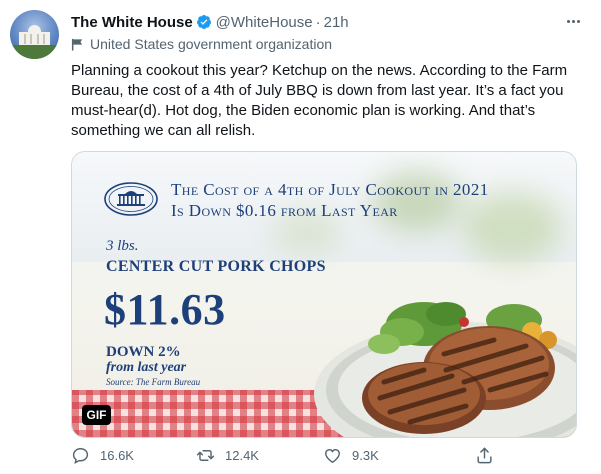 This screenshot has height=474, width=601. What do you see at coordinates (153, 382) in the screenshot?
I see `data-source: Source: The Farm Bureau` at bounding box center [153, 382].